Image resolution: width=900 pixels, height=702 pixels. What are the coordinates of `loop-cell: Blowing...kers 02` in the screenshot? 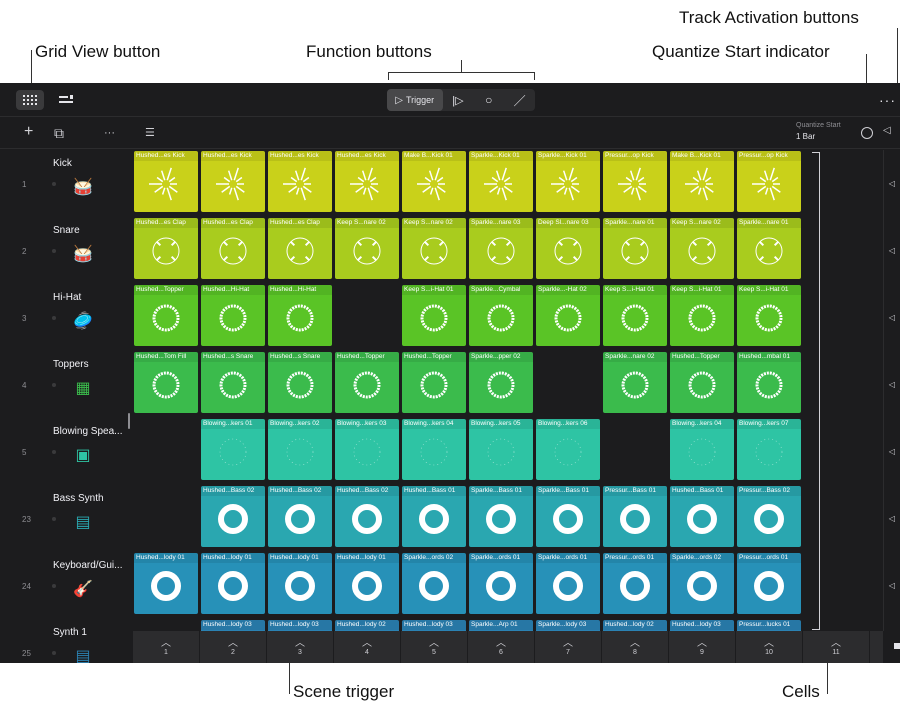 It's located at (300, 449).